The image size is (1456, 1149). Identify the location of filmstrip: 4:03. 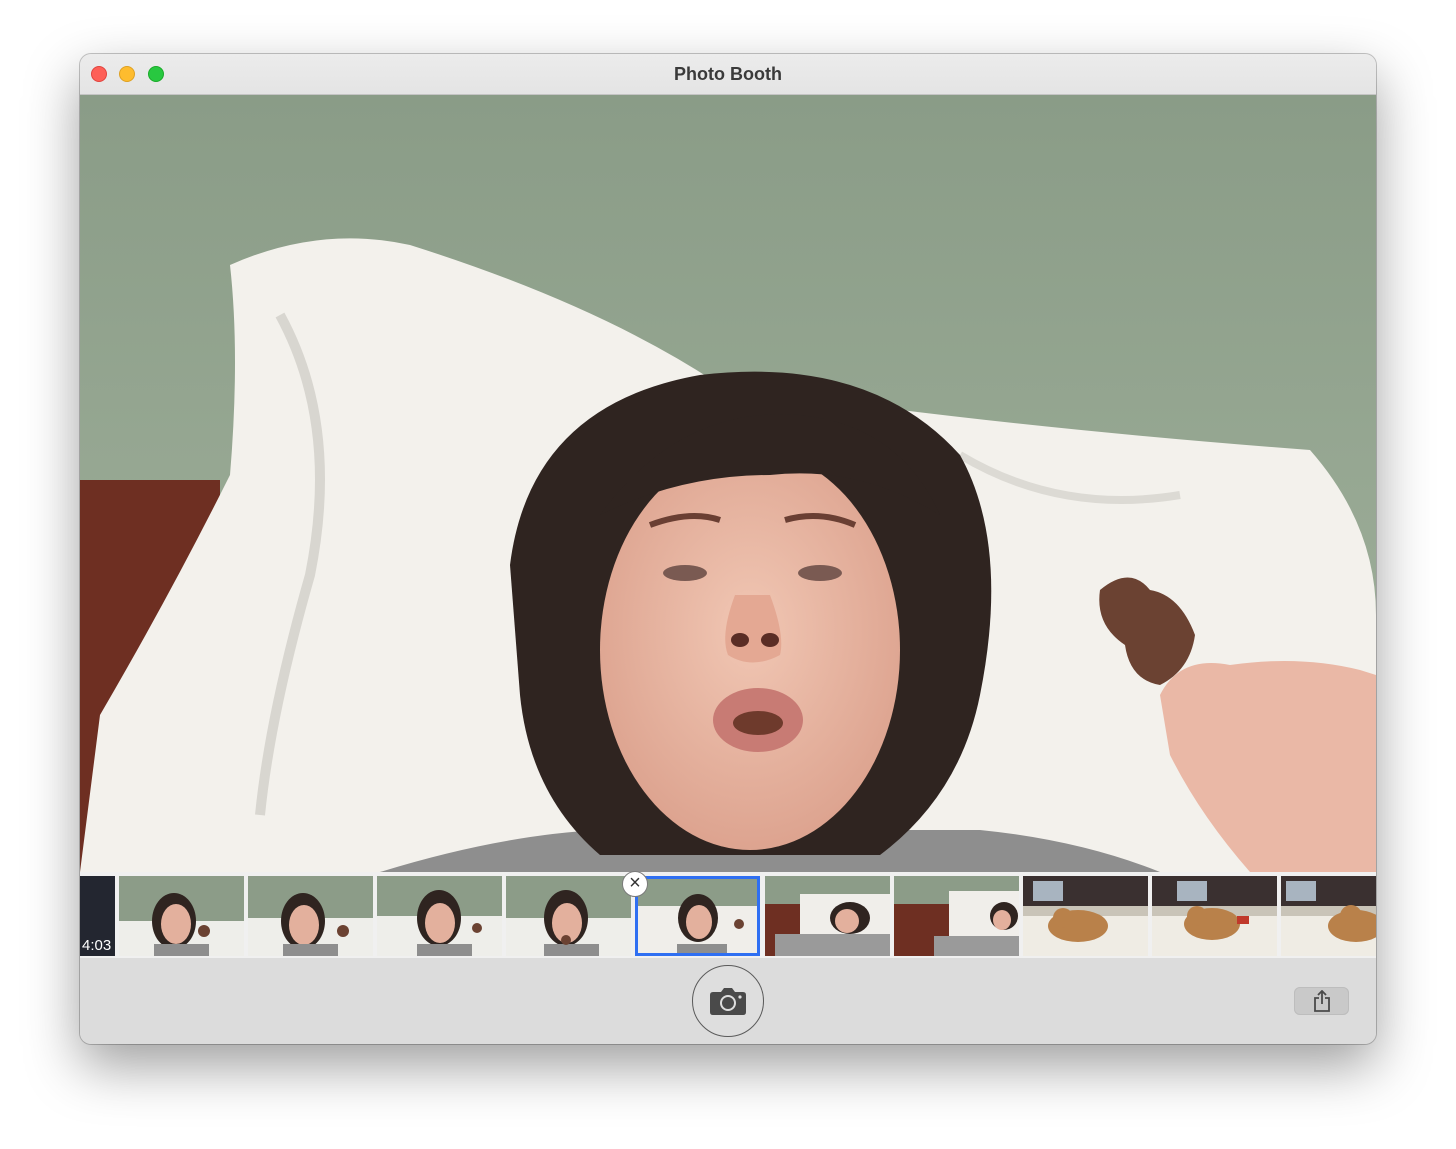
(728, 915).